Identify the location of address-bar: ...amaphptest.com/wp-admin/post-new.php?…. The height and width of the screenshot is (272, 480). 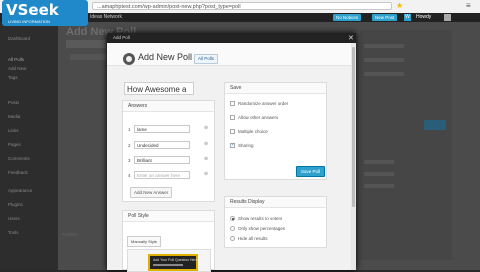
(242, 6).